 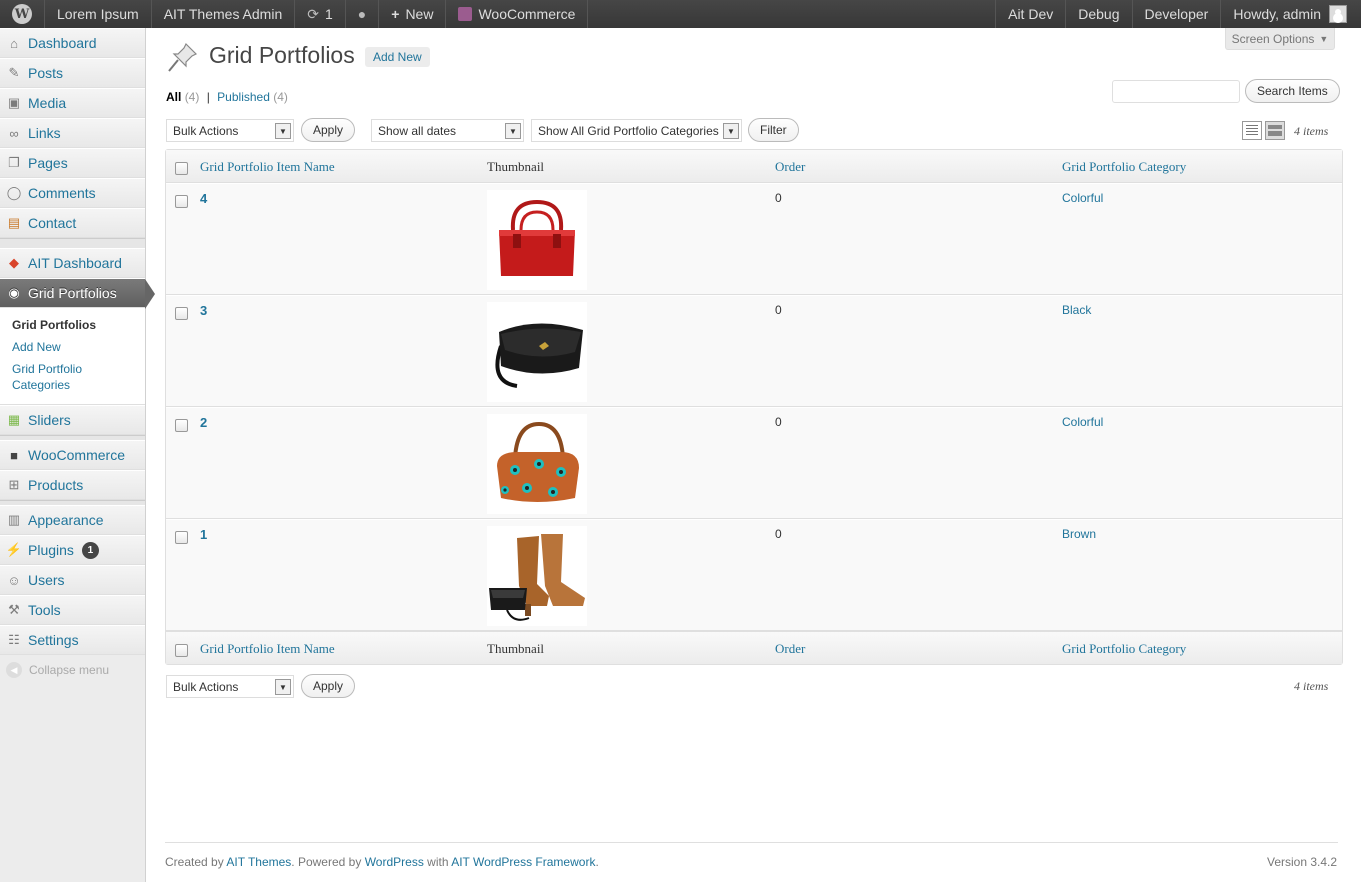 I want to click on tools-icon: ⚒, so click(x=14, y=609).